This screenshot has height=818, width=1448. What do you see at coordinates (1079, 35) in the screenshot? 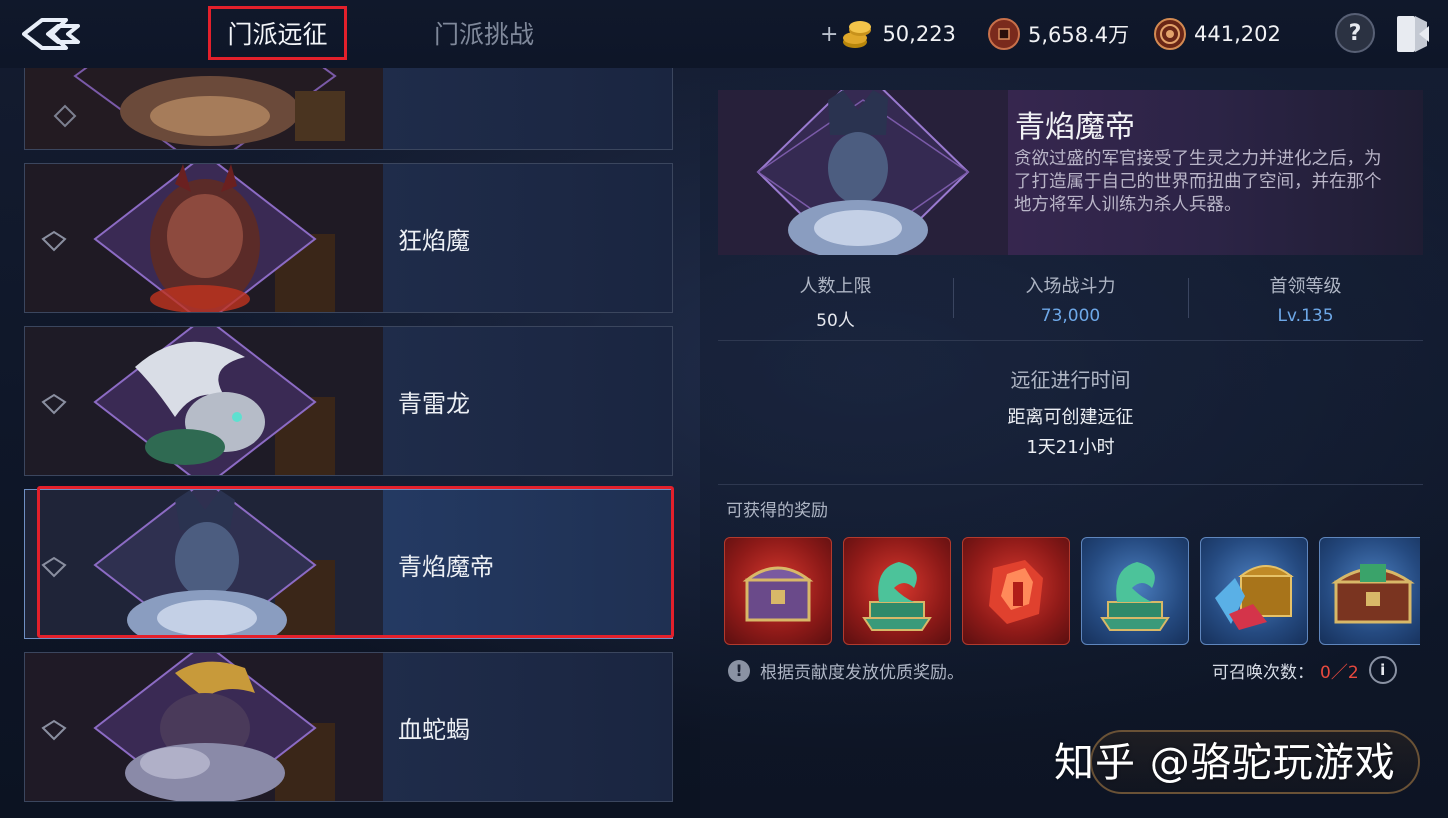
I see `bronze-value: 5,658.4万` at bounding box center [1079, 35].